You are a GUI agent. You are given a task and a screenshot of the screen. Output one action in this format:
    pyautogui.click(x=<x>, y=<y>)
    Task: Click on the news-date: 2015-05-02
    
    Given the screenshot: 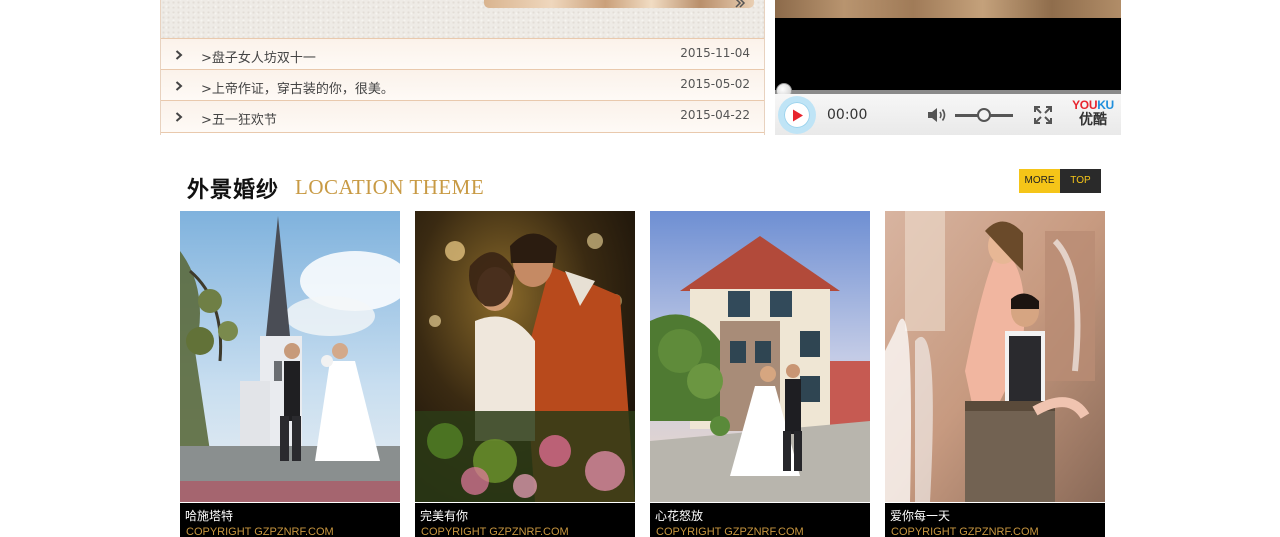 What is the action you would take?
    pyautogui.click(x=715, y=84)
    